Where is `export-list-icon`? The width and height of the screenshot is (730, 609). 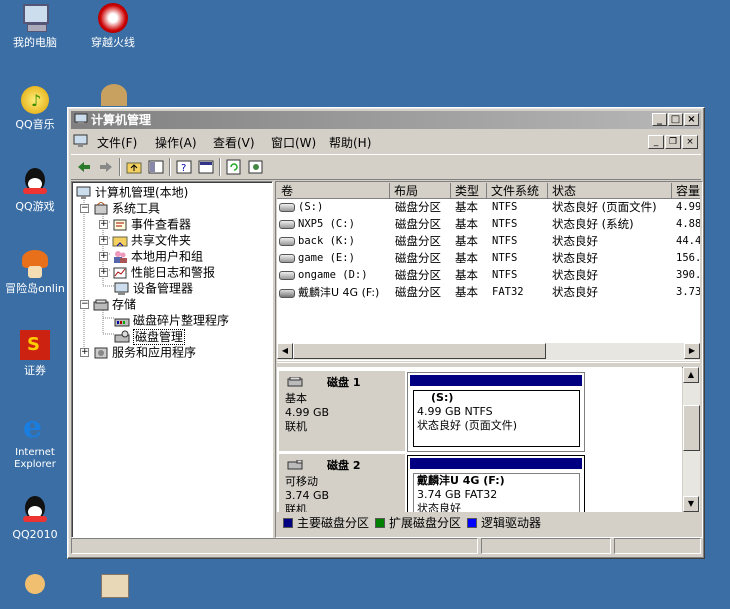
export-list-icon is located at coordinates (256, 167).